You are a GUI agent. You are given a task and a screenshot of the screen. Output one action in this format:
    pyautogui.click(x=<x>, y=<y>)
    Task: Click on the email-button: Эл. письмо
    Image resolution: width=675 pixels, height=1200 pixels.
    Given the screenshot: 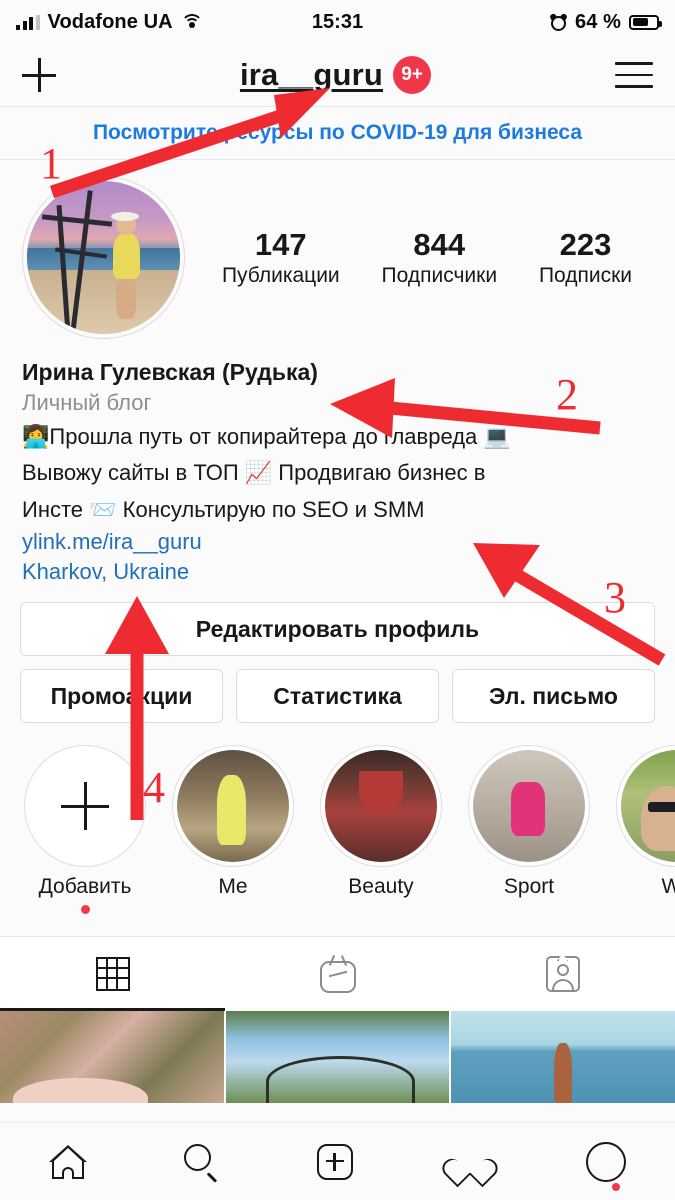 What is the action you would take?
    pyautogui.click(x=553, y=696)
    